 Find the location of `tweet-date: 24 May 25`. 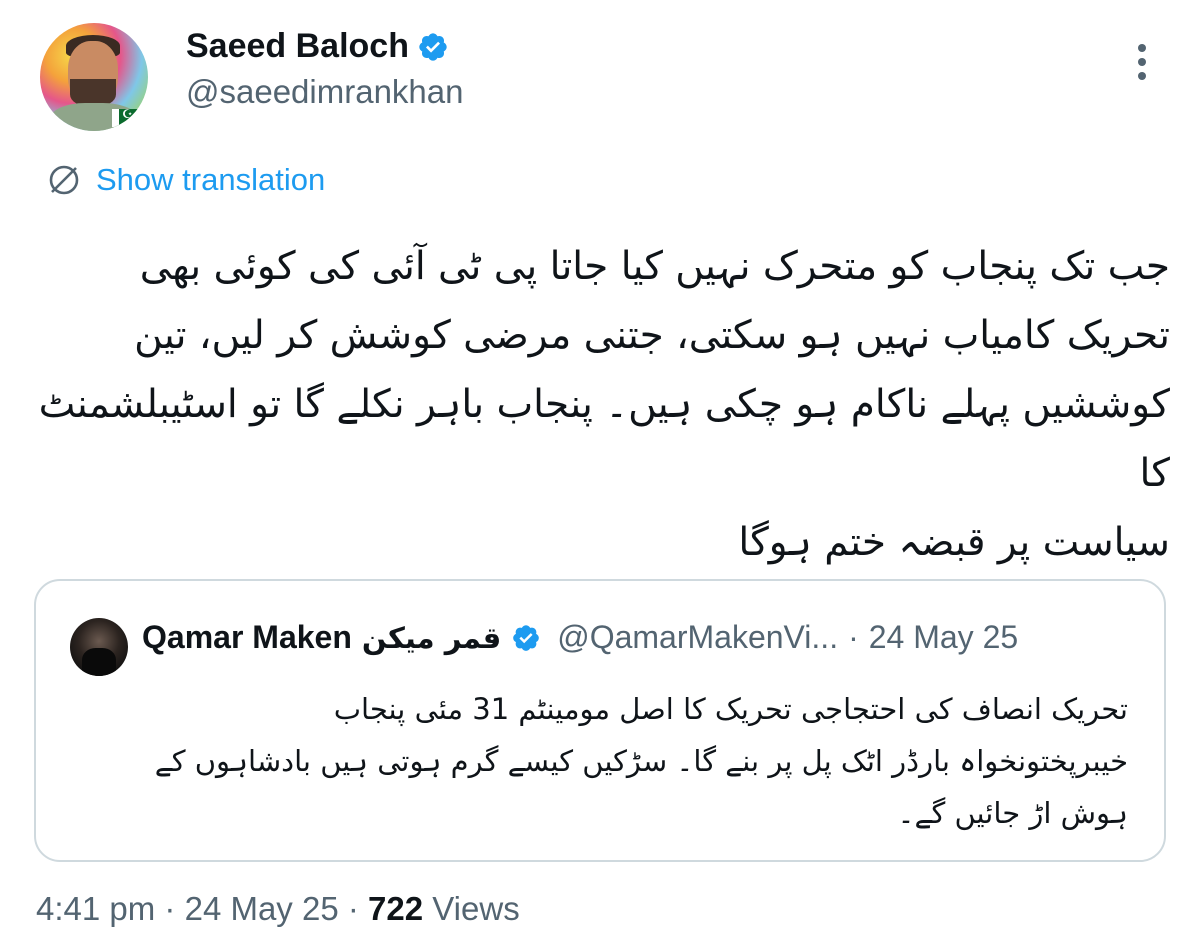

tweet-date: 24 May 25 is located at coordinates (262, 908).